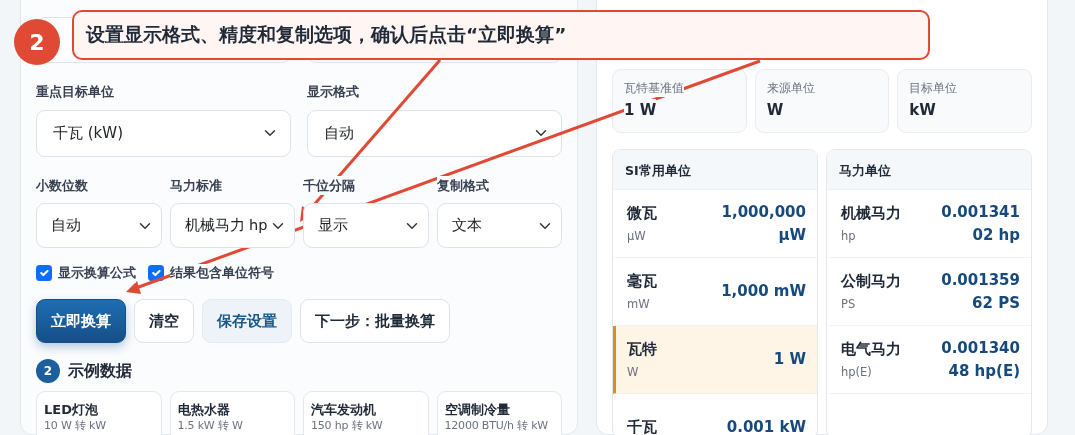  What do you see at coordinates (366, 225) in the screenshot?
I see `dropdown: 显示` at bounding box center [366, 225].